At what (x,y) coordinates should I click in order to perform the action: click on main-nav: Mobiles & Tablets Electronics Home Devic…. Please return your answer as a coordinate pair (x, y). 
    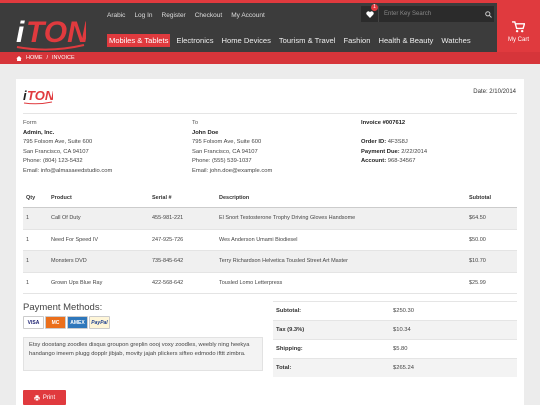
    Looking at the image, I should click on (290, 40).